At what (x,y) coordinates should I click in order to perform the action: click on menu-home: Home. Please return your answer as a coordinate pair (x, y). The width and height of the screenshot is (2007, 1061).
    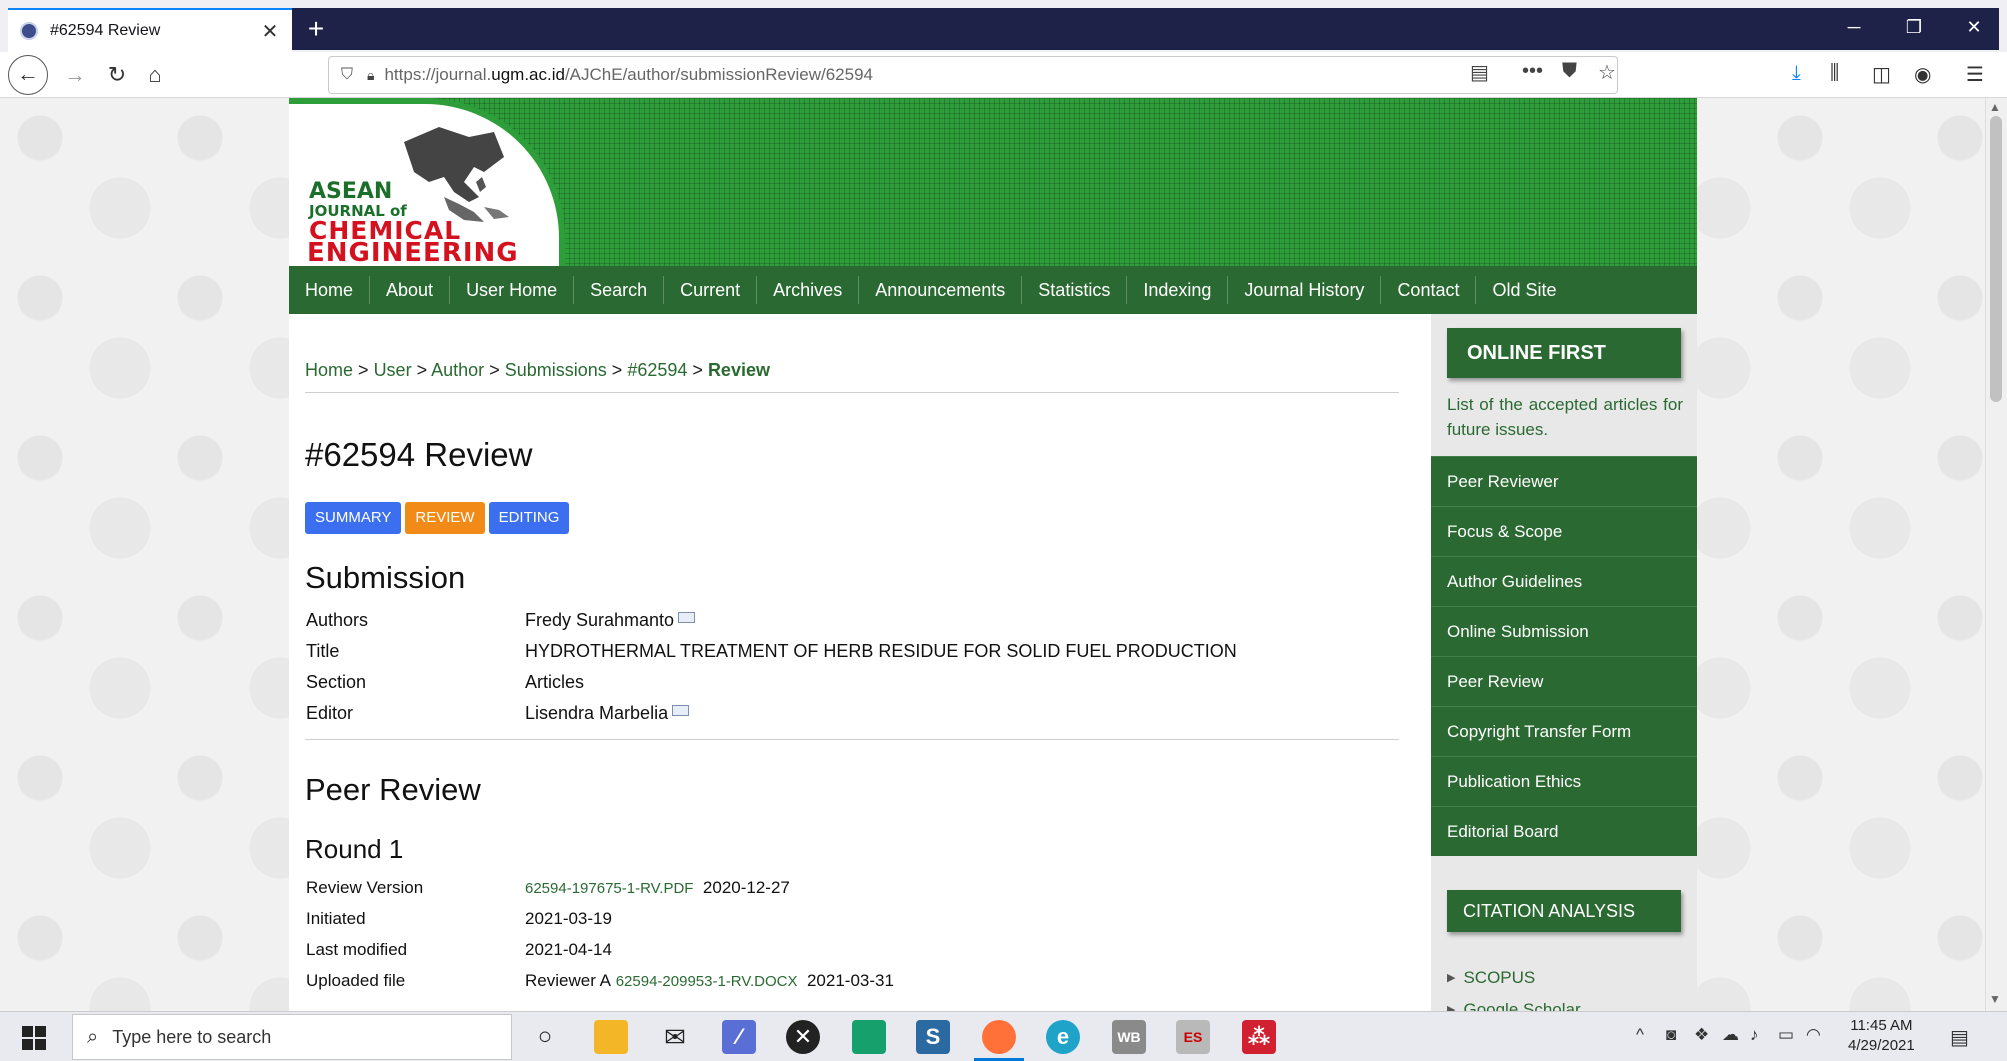
    Looking at the image, I should click on (330, 290).